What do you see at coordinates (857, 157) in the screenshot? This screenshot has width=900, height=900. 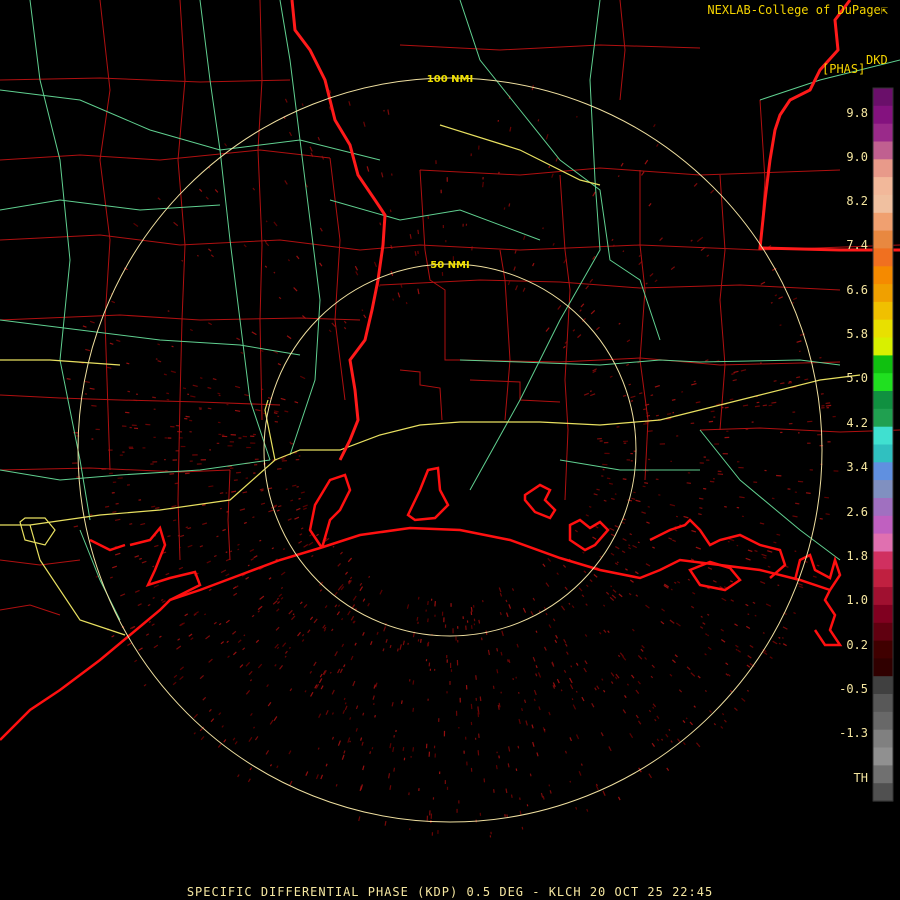 I see `legend-label: 9.0` at bounding box center [857, 157].